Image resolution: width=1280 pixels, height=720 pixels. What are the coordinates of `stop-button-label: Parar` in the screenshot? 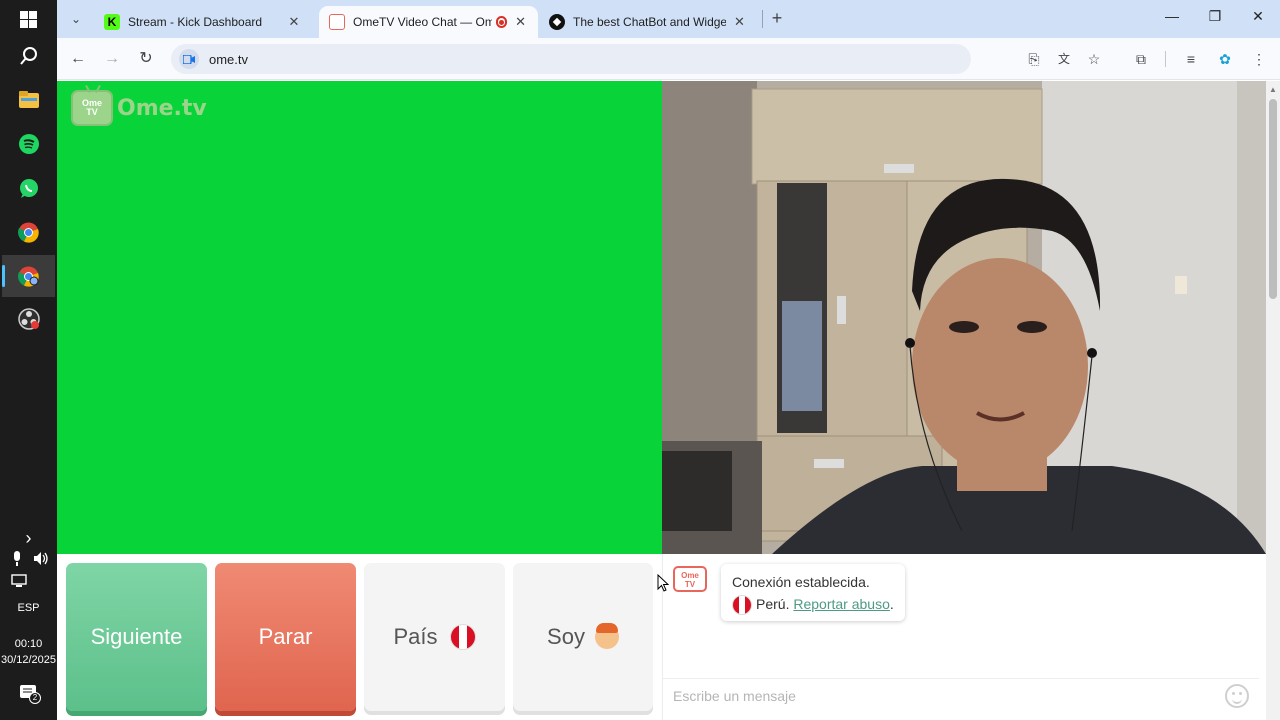 It's located at (285, 636).